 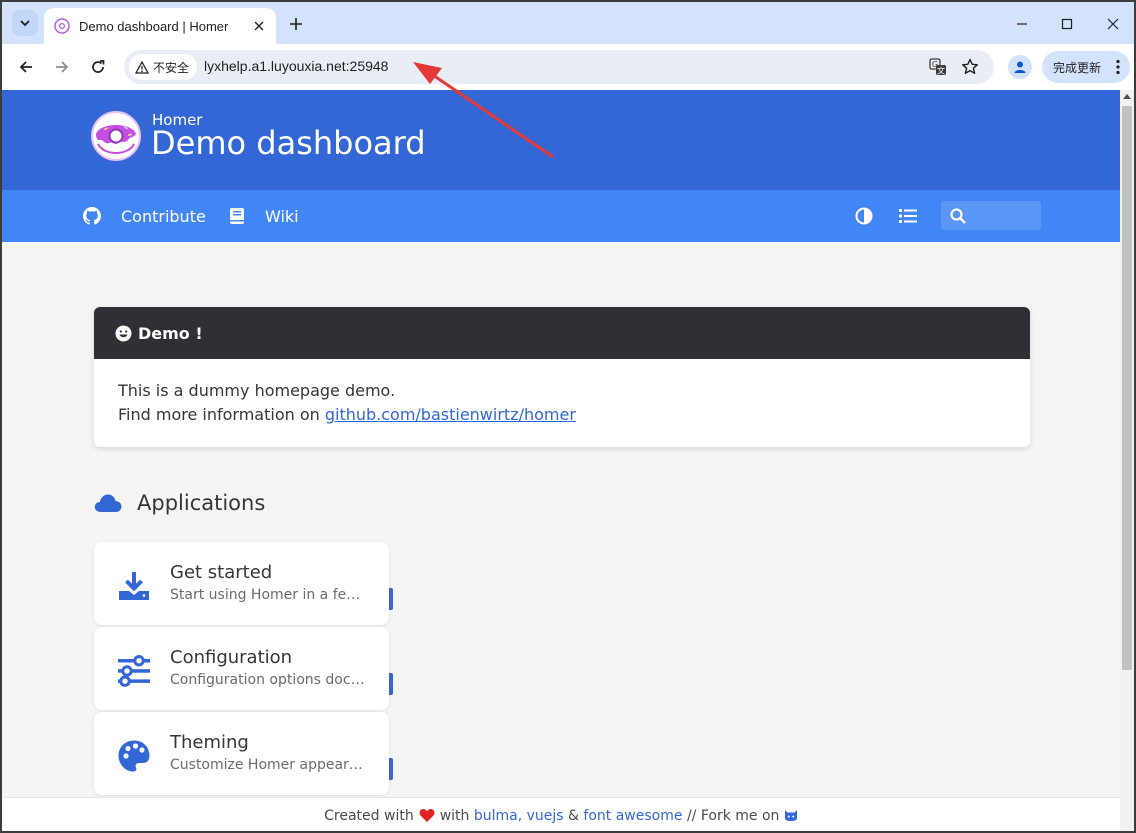 I want to click on update-label: 完成更新, so click(x=1077, y=67).